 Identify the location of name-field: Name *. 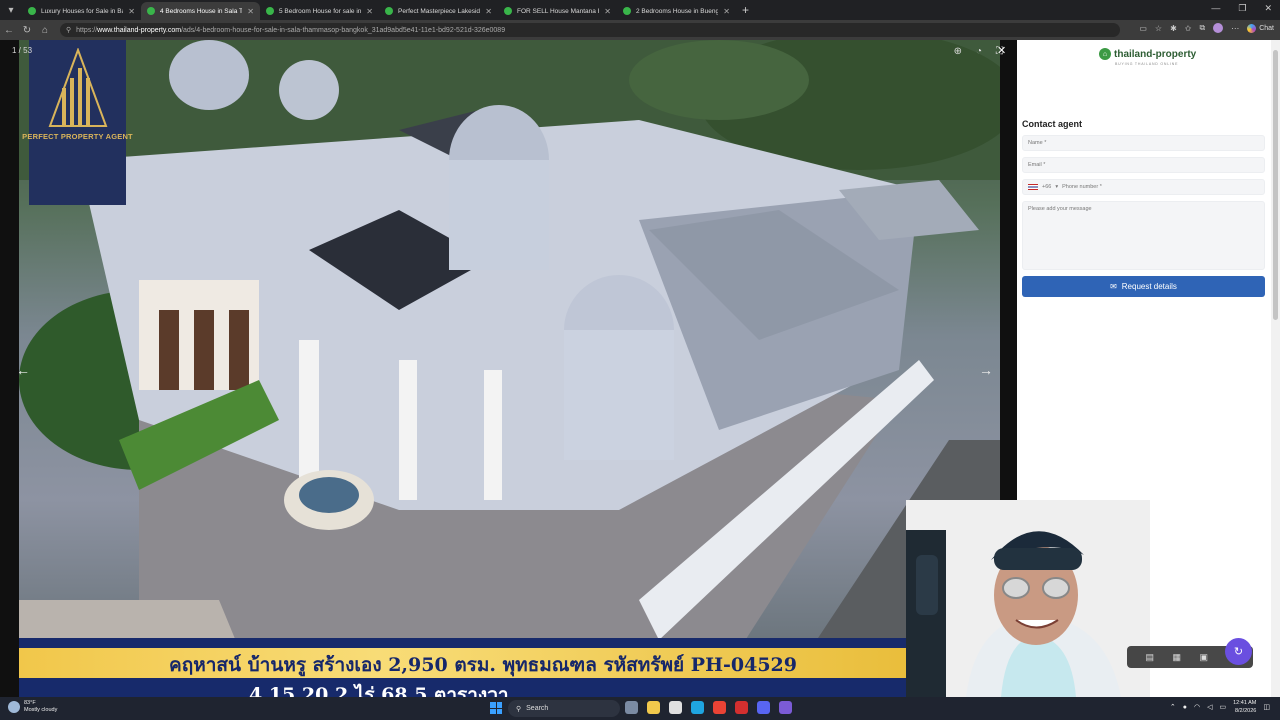
(1143, 143).